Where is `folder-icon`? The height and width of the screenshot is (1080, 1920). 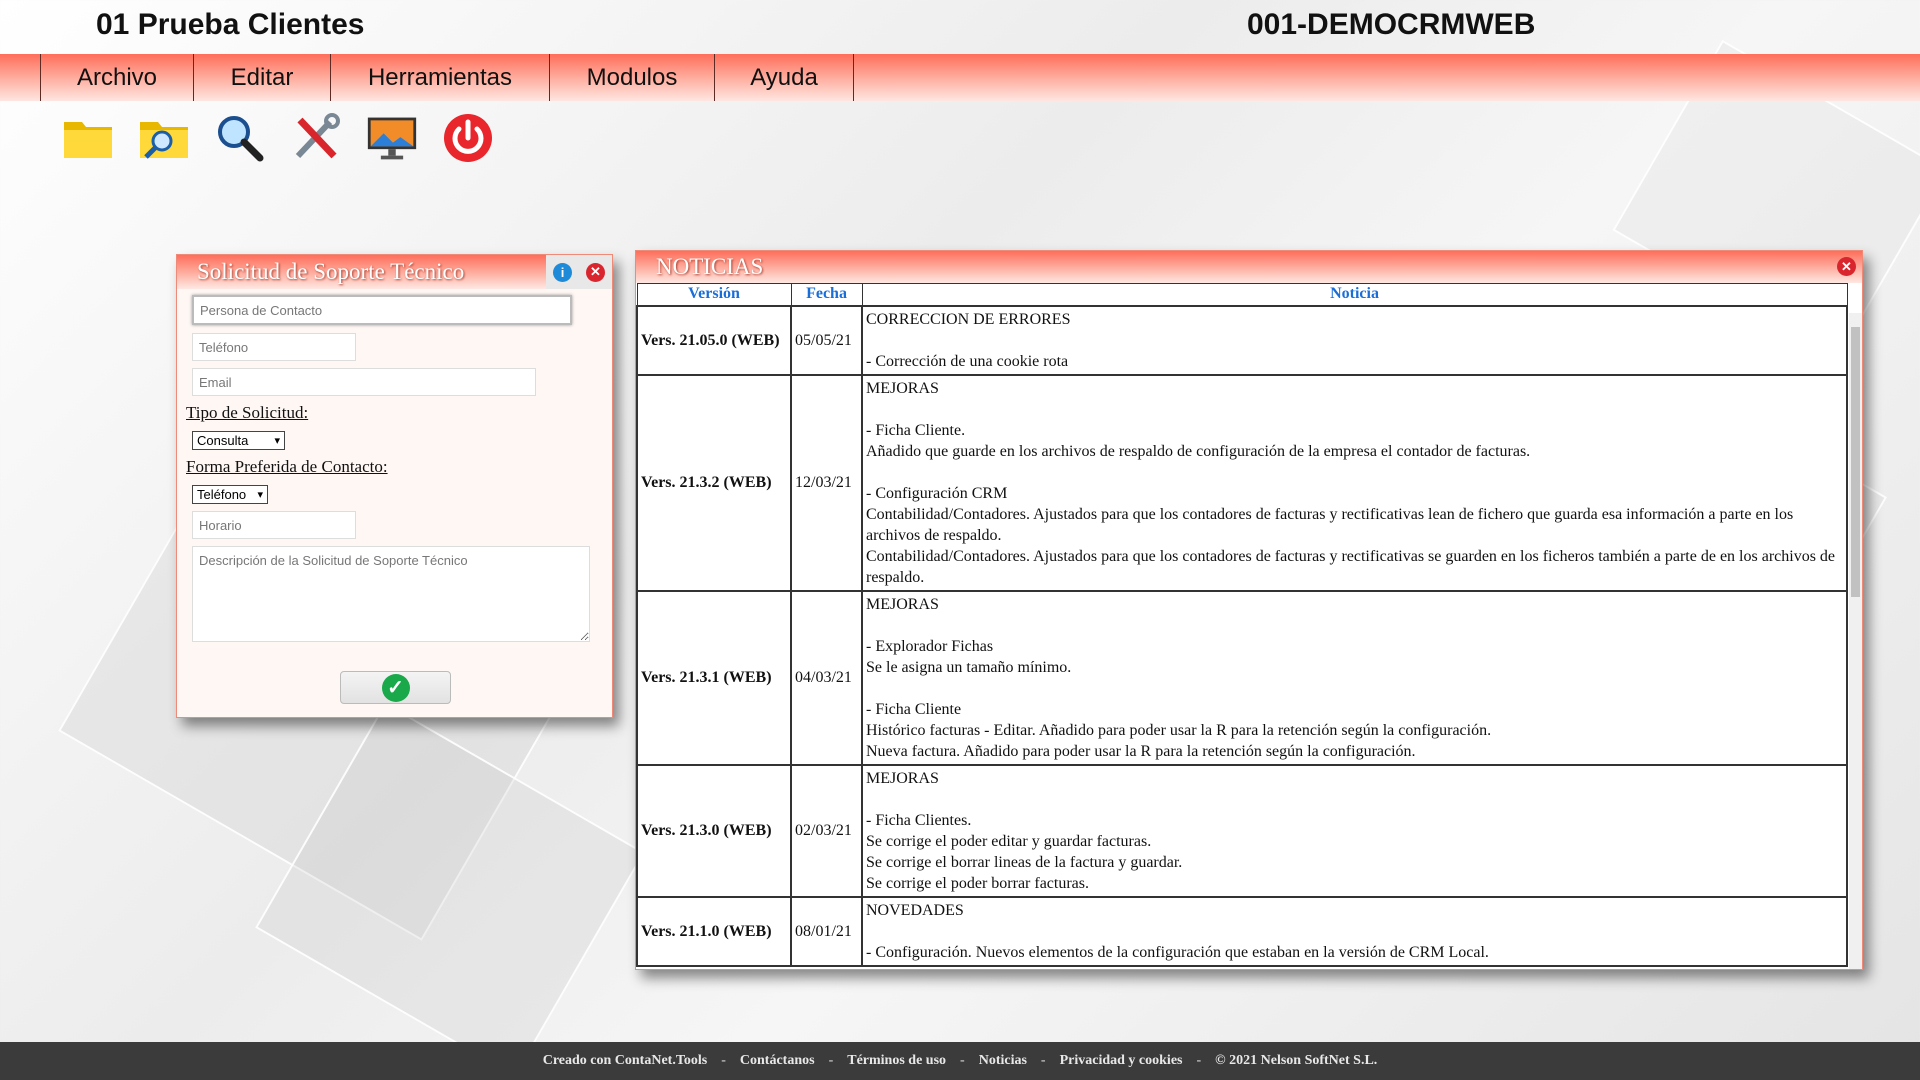
folder-icon is located at coordinates (88, 138).